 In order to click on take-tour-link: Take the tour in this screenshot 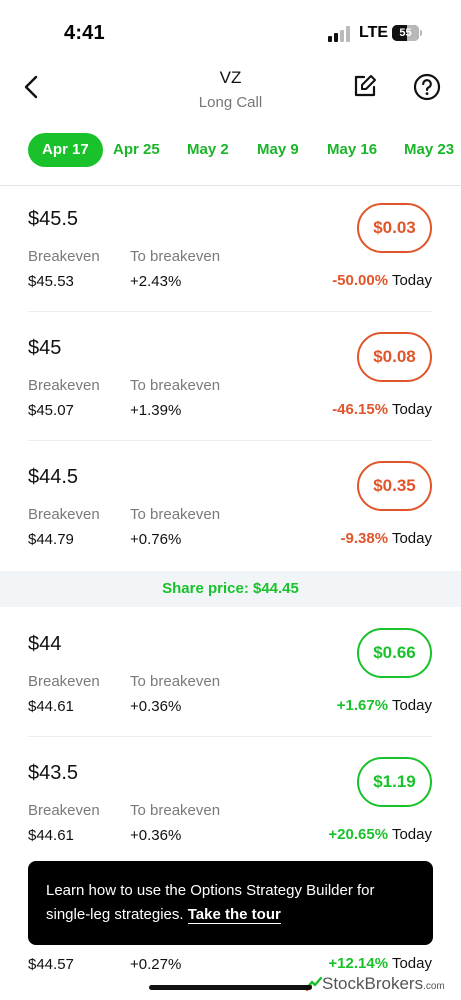, I will do `click(234, 915)`.